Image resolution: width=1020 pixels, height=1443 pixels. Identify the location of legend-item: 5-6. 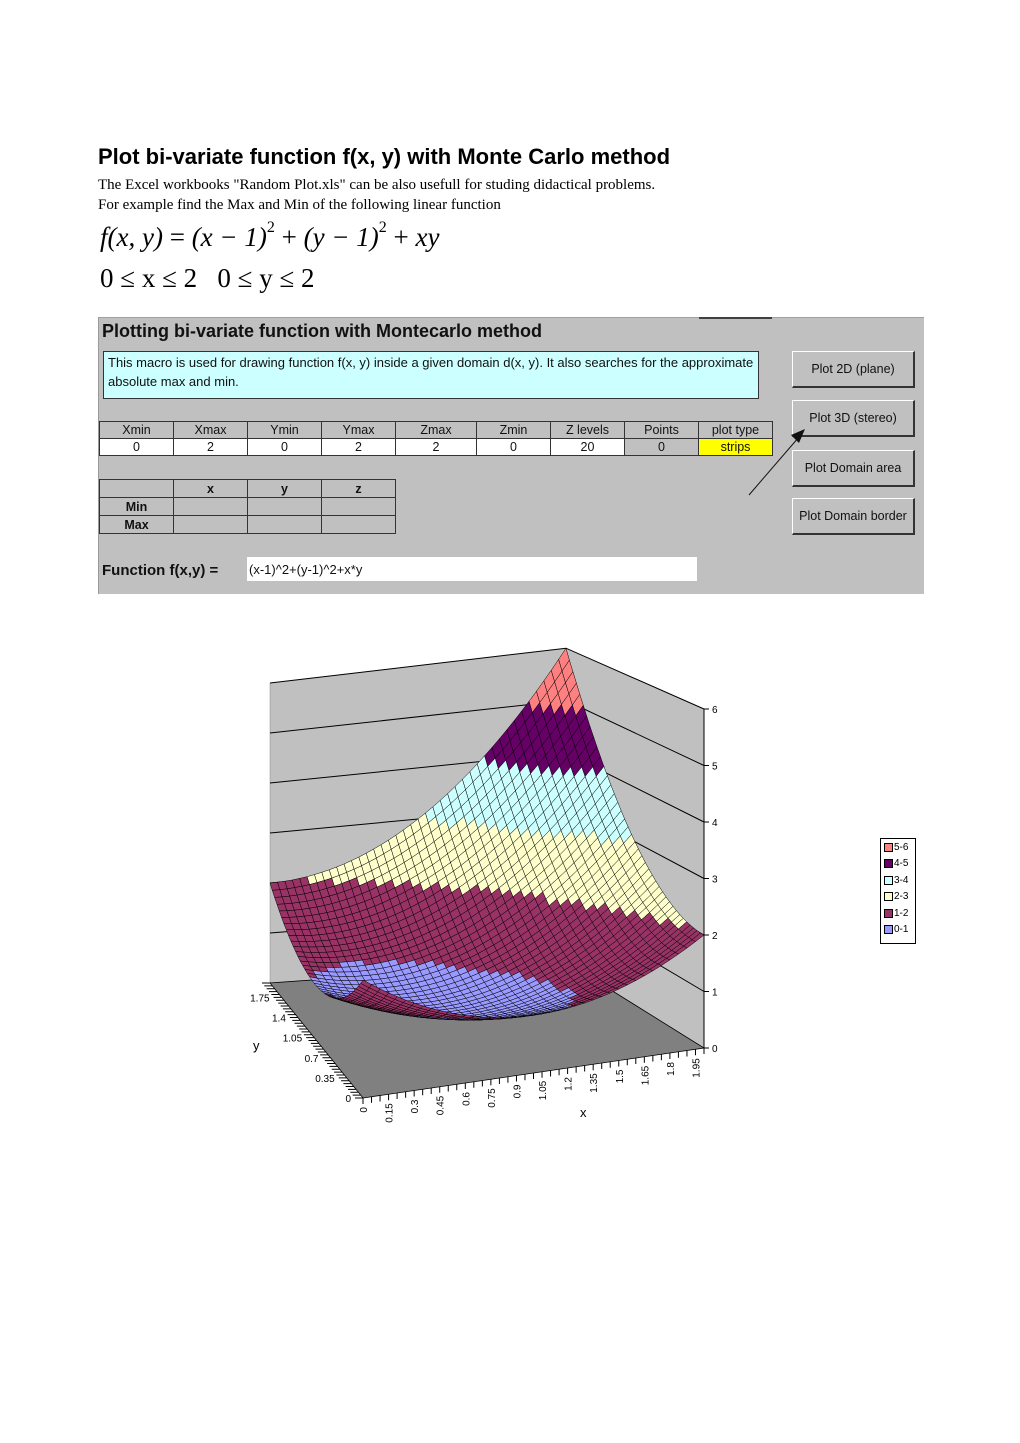
(898, 847).